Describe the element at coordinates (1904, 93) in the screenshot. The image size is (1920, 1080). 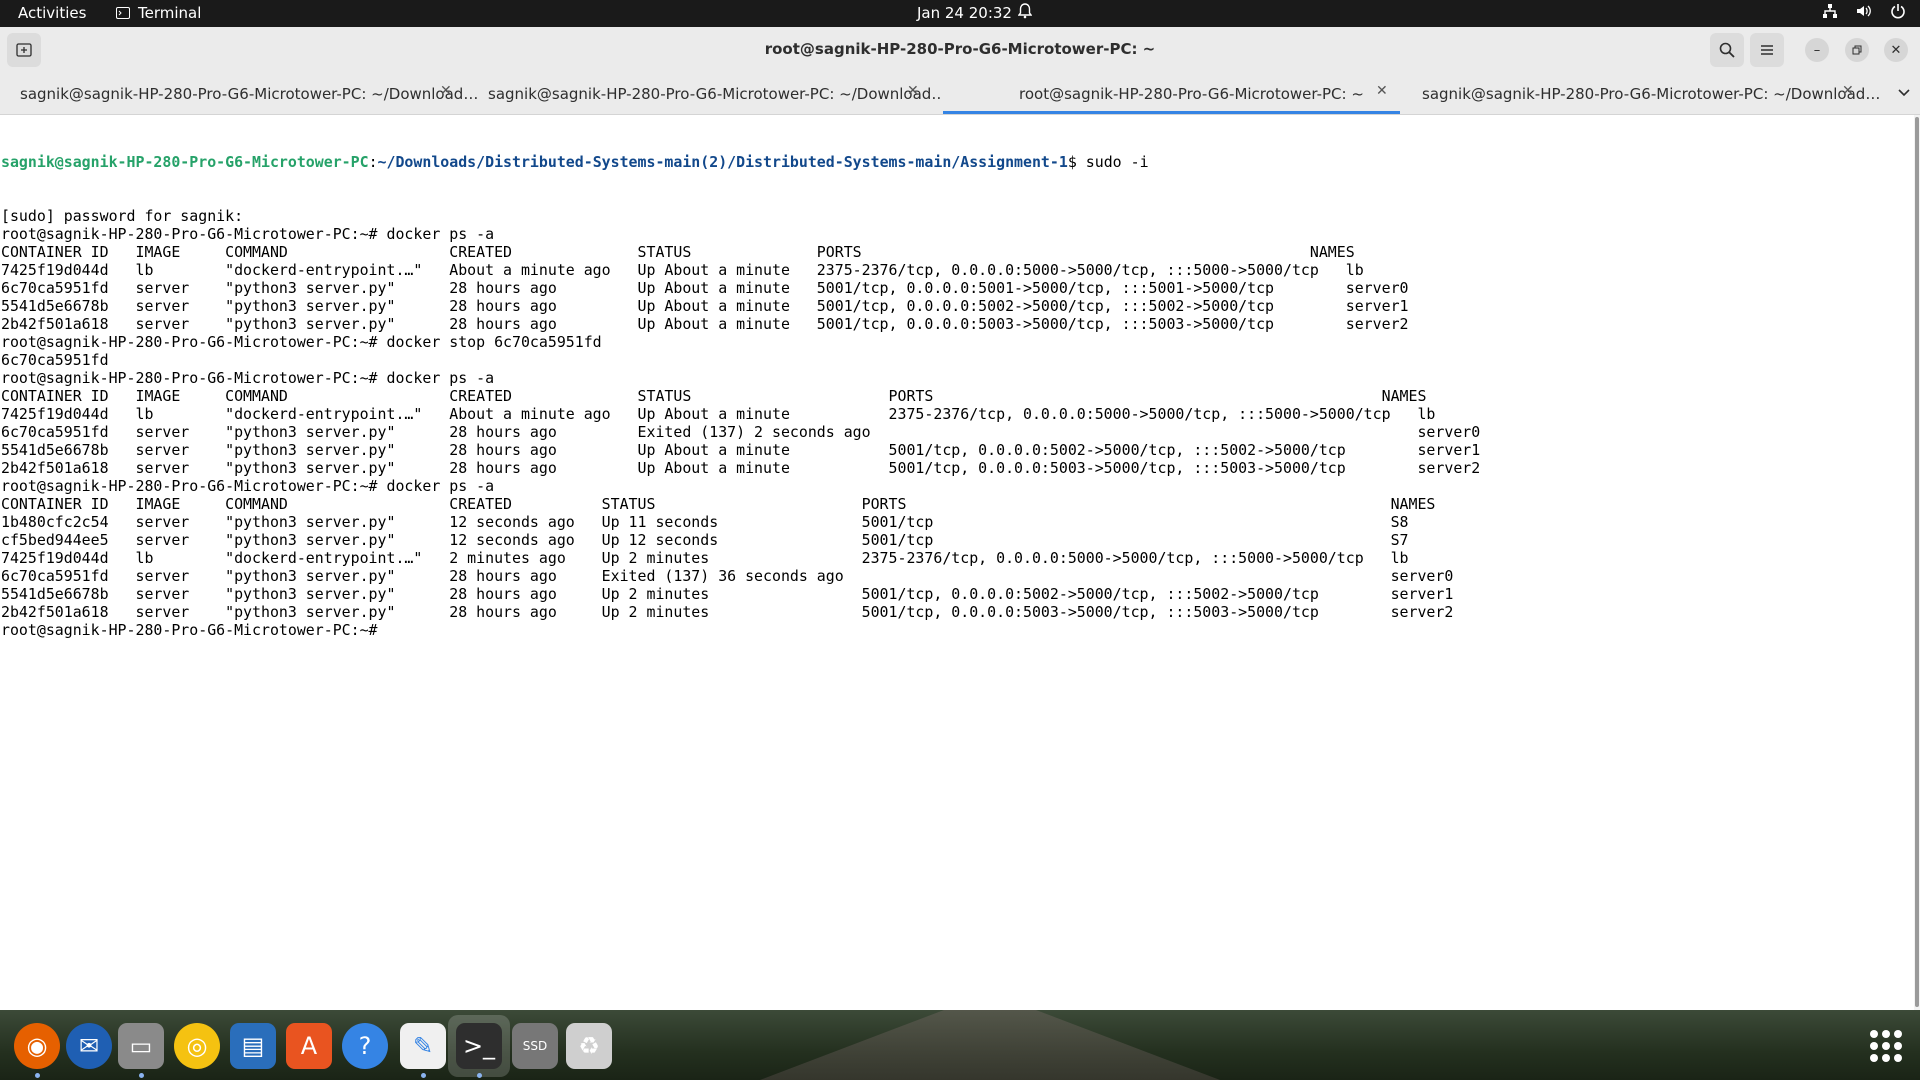
I see `tab-overflow-chevron-down-icon` at that location.